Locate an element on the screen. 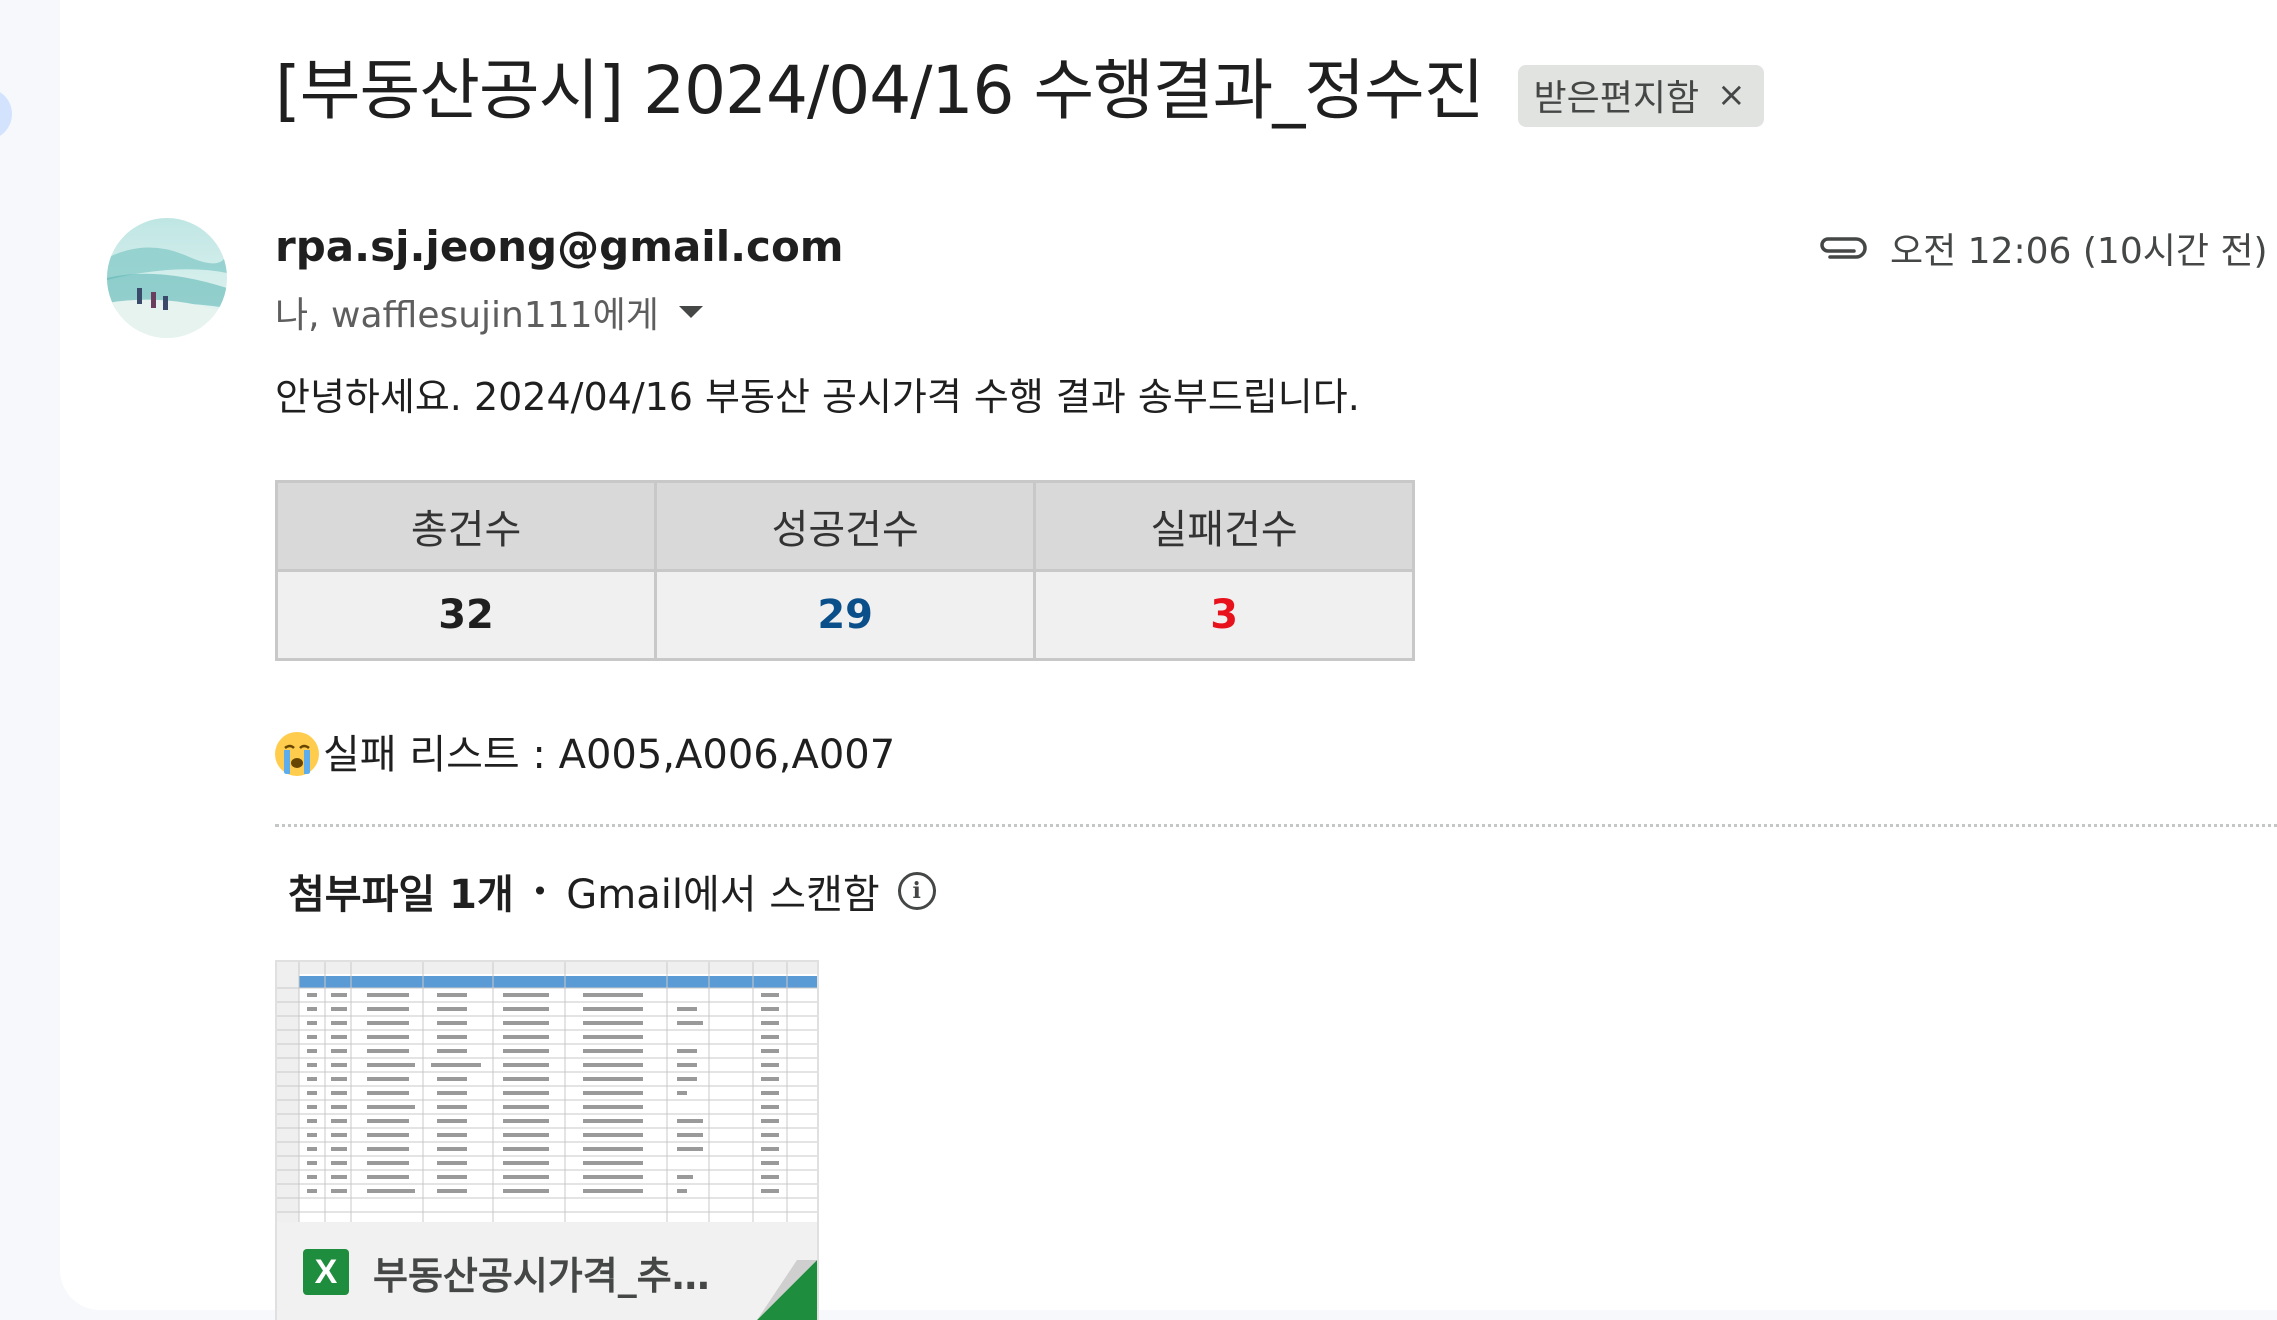 Image resolution: width=2277 pixels, height=1320 pixels. fail-list-line: 실패 리스트 : A005,A006,A007 is located at coordinates (585, 751).